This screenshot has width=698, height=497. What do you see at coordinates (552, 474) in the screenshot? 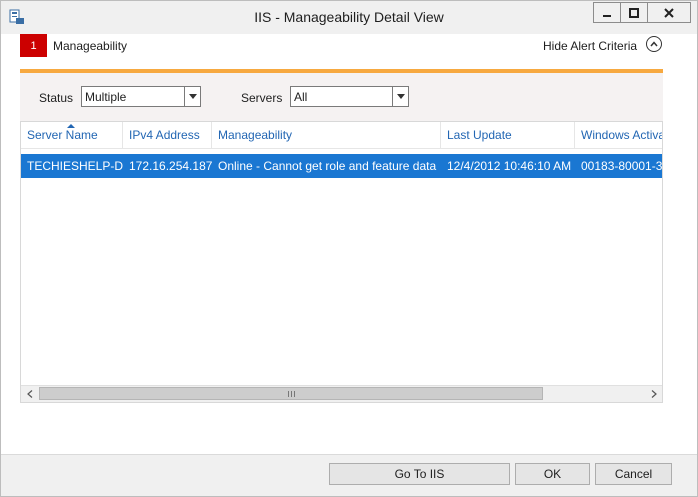
I see `ok-button: OK` at bounding box center [552, 474].